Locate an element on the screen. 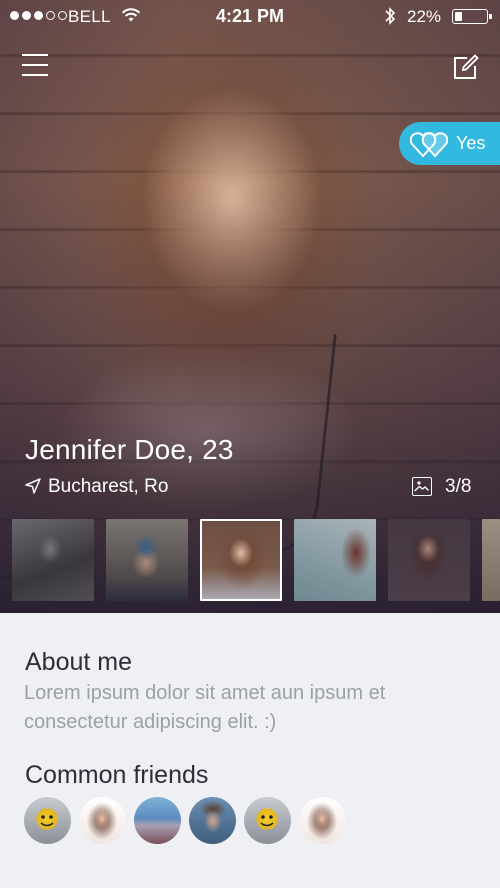  menu-button is located at coordinates (35, 65).